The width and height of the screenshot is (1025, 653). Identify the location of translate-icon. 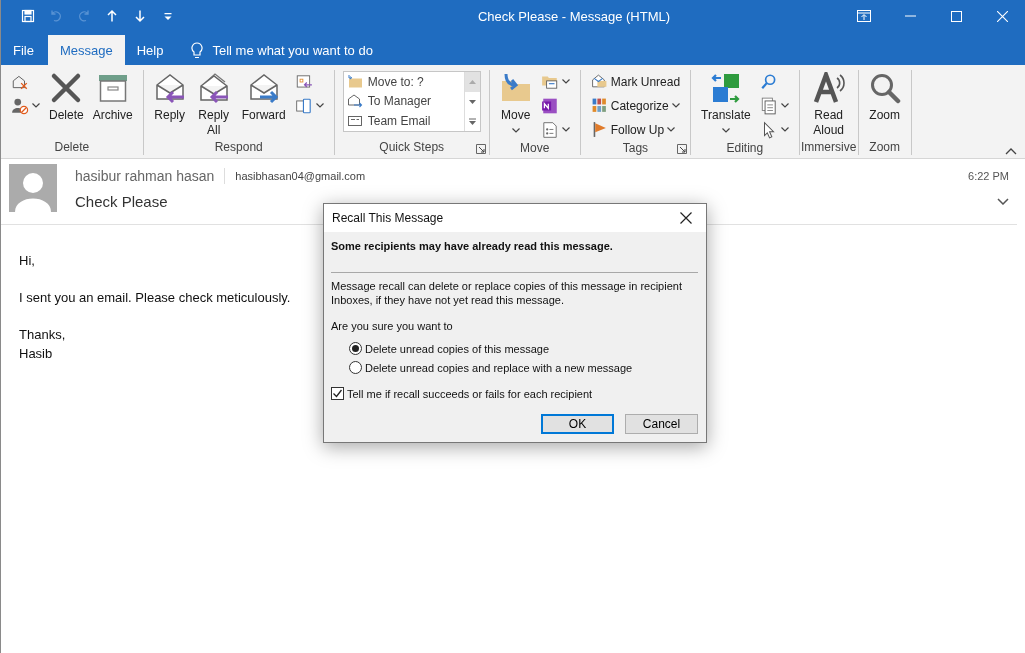
(725, 88).